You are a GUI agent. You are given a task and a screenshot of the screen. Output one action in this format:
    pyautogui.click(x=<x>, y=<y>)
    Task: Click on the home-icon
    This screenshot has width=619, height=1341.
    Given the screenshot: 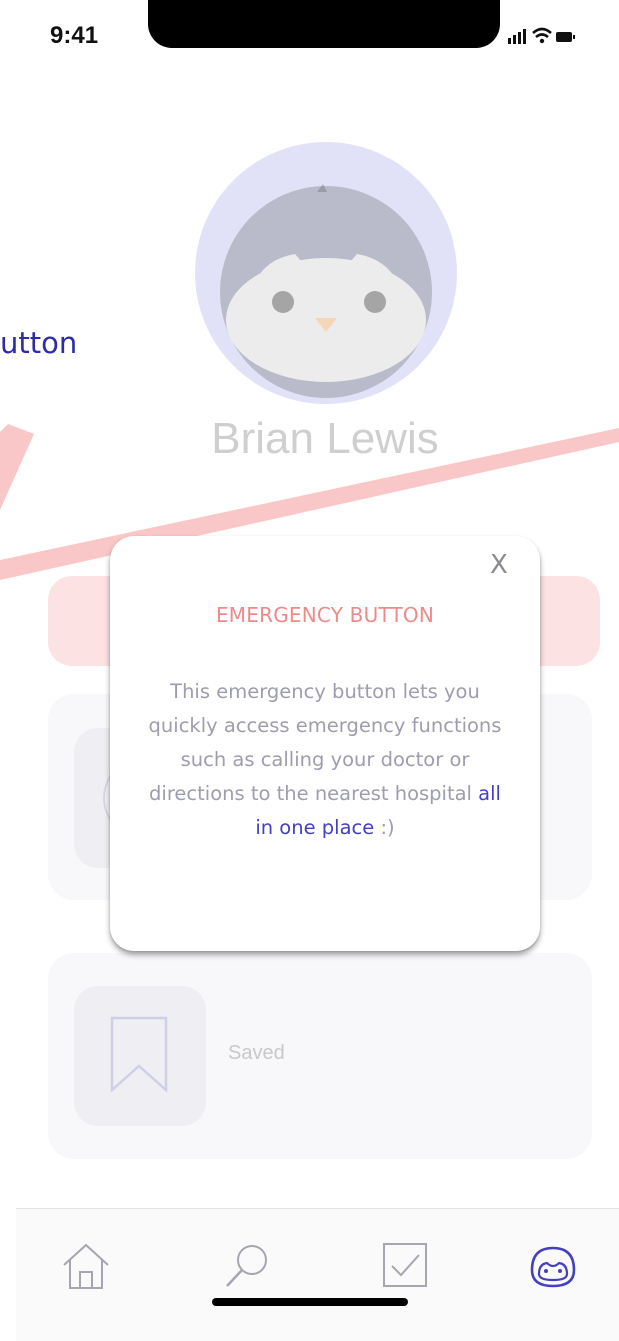 What is the action you would take?
    pyautogui.click(x=86, y=1266)
    